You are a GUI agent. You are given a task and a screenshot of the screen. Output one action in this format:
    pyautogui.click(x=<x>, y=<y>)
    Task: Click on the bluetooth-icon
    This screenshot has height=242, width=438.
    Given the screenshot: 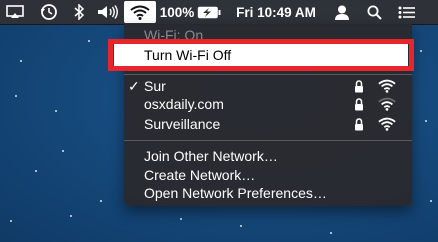 What is the action you would take?
    pyautogui.click(x=79, y=12)
    